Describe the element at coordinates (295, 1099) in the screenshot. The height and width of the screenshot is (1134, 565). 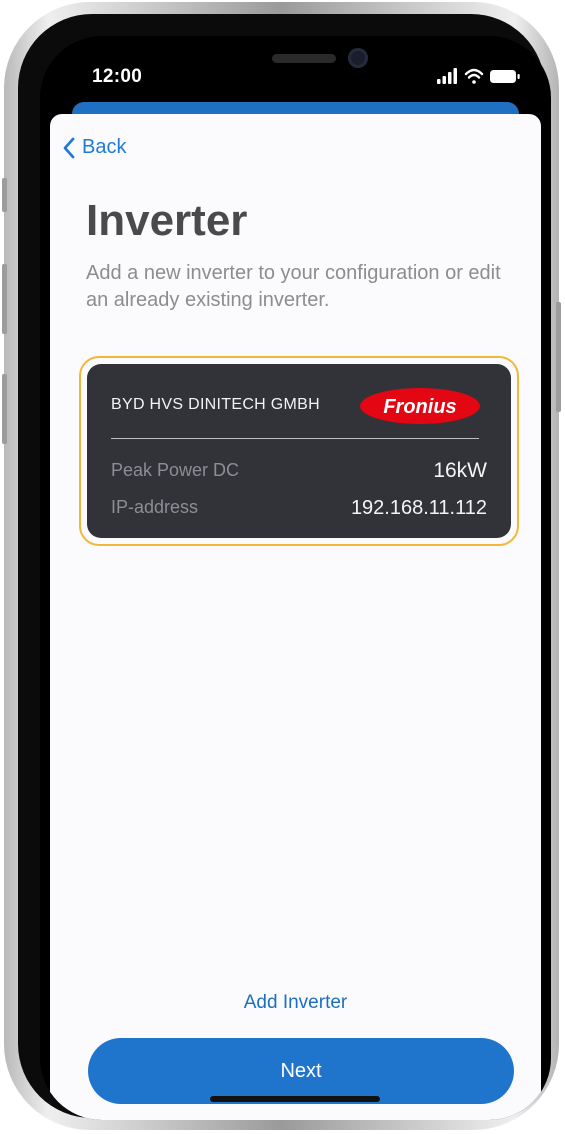
I see `home-indicator` at that location.